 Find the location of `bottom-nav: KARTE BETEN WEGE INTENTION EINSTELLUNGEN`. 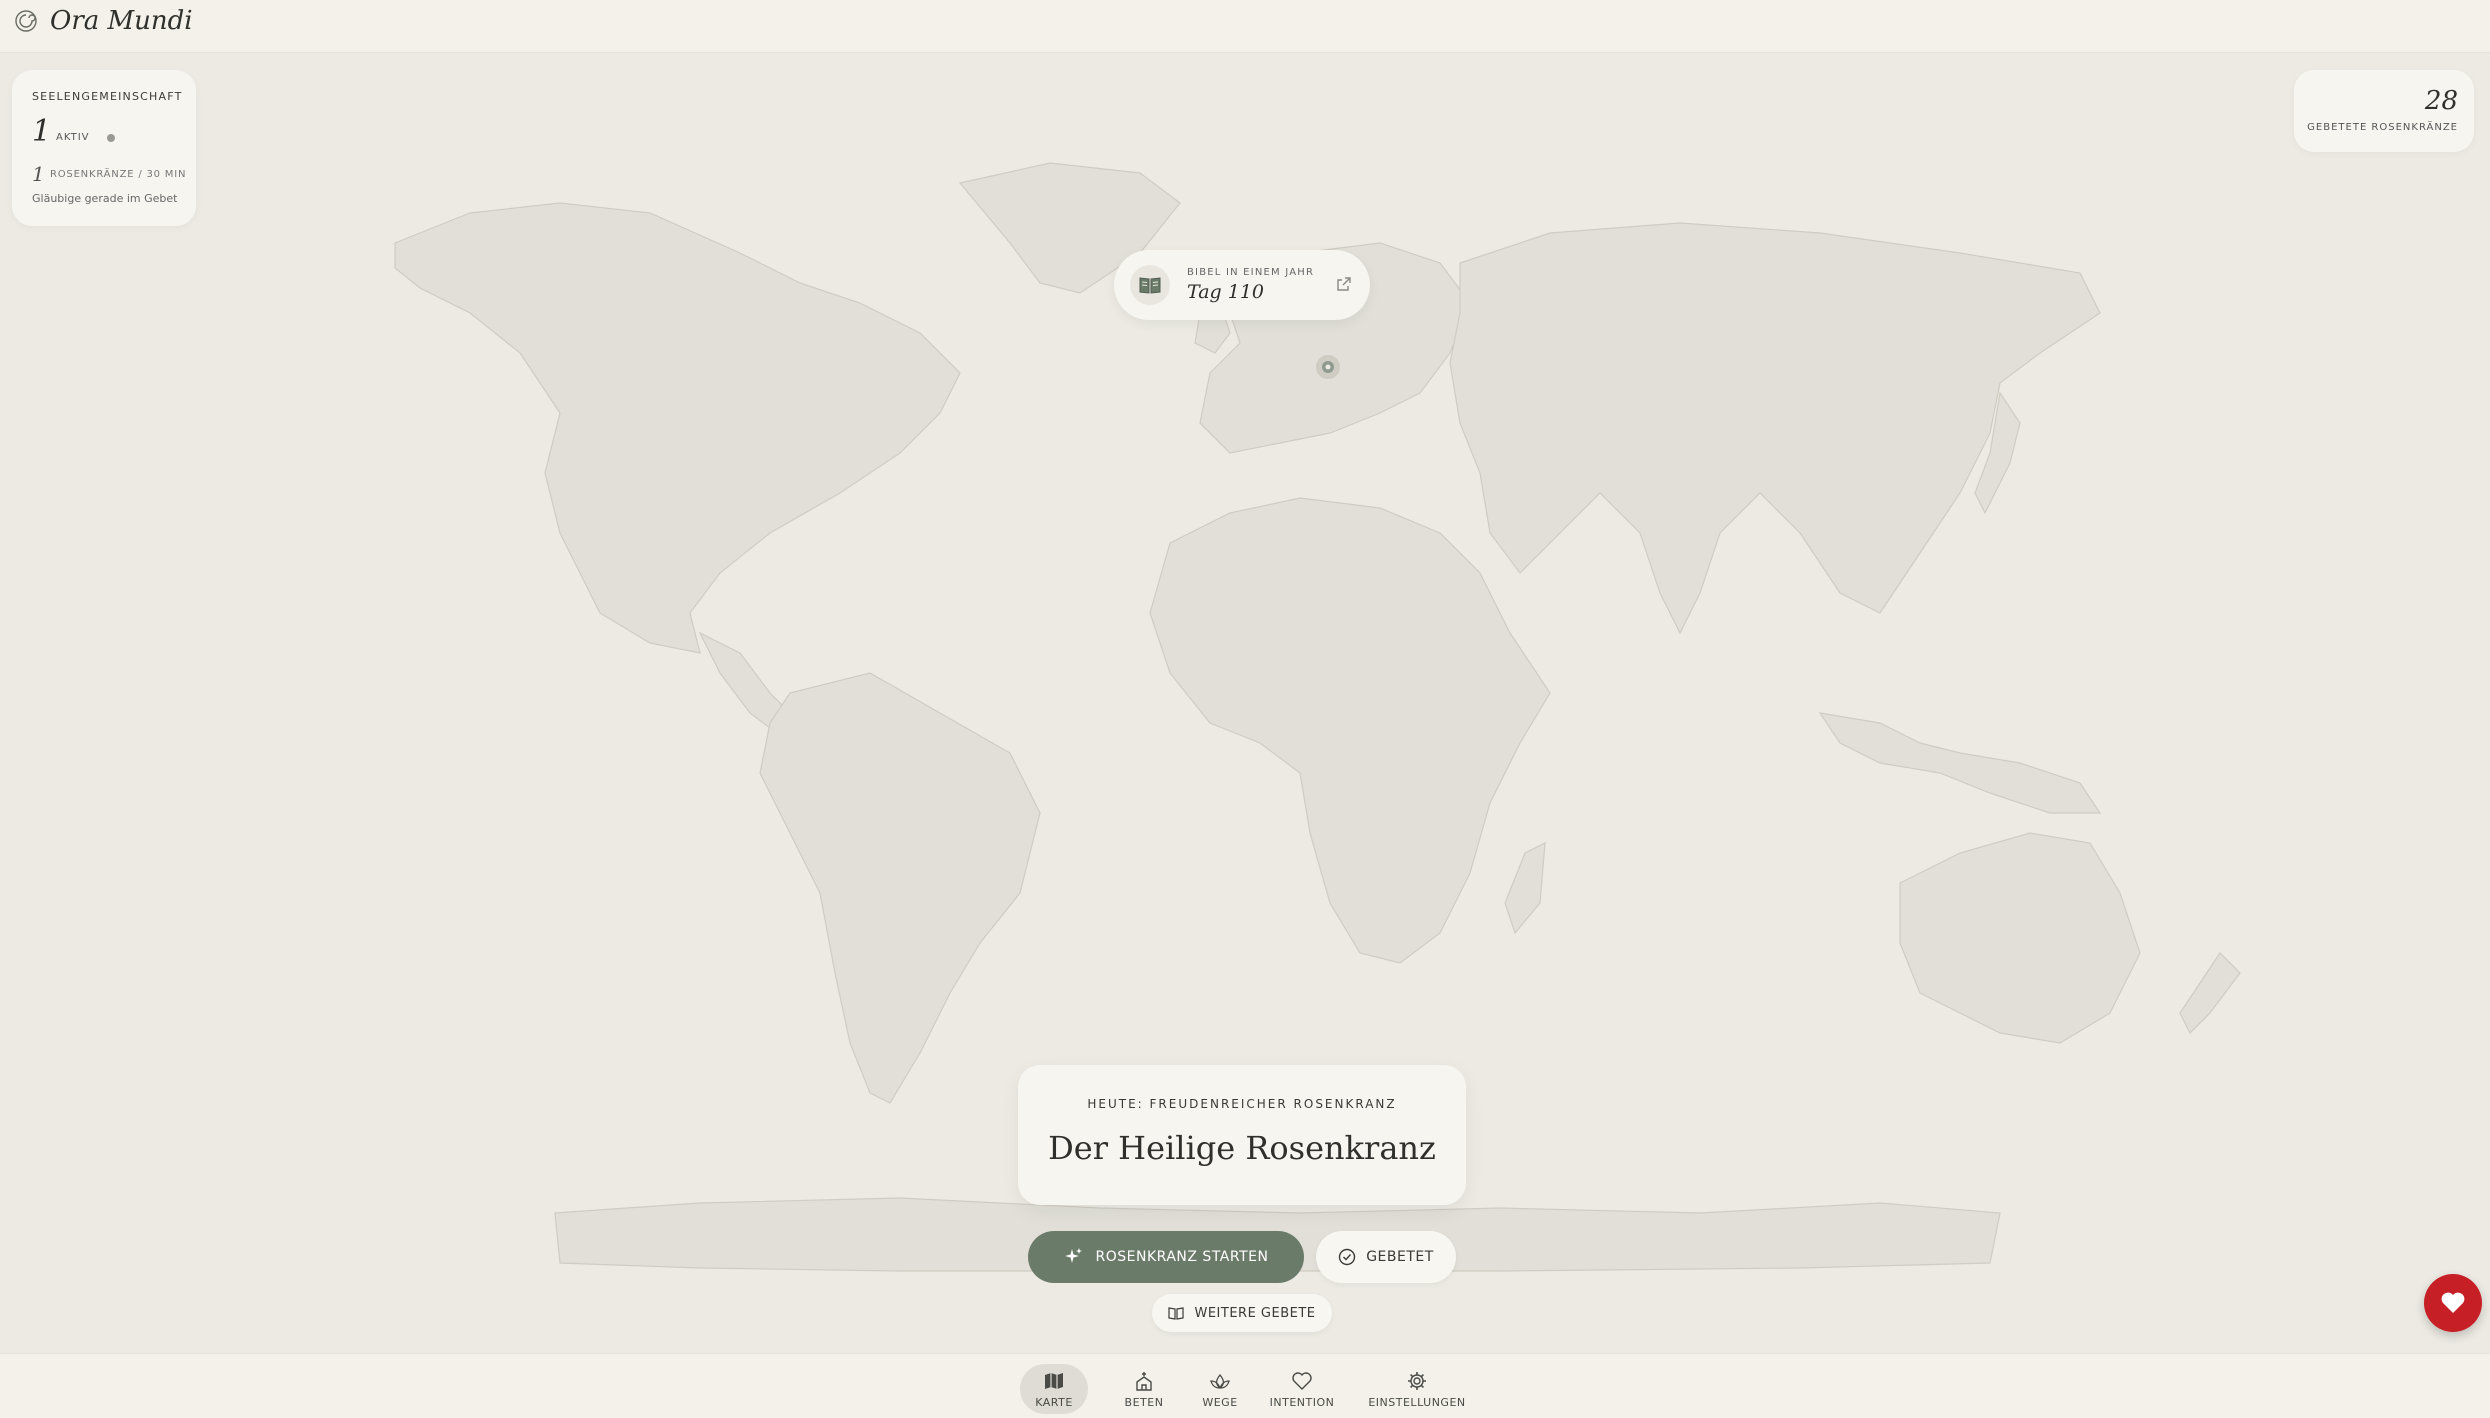

bottom-nav: KARTE BETEN WEGE INTENTION EINSTELLUNGEN is located at coordinates (1245, 1385).